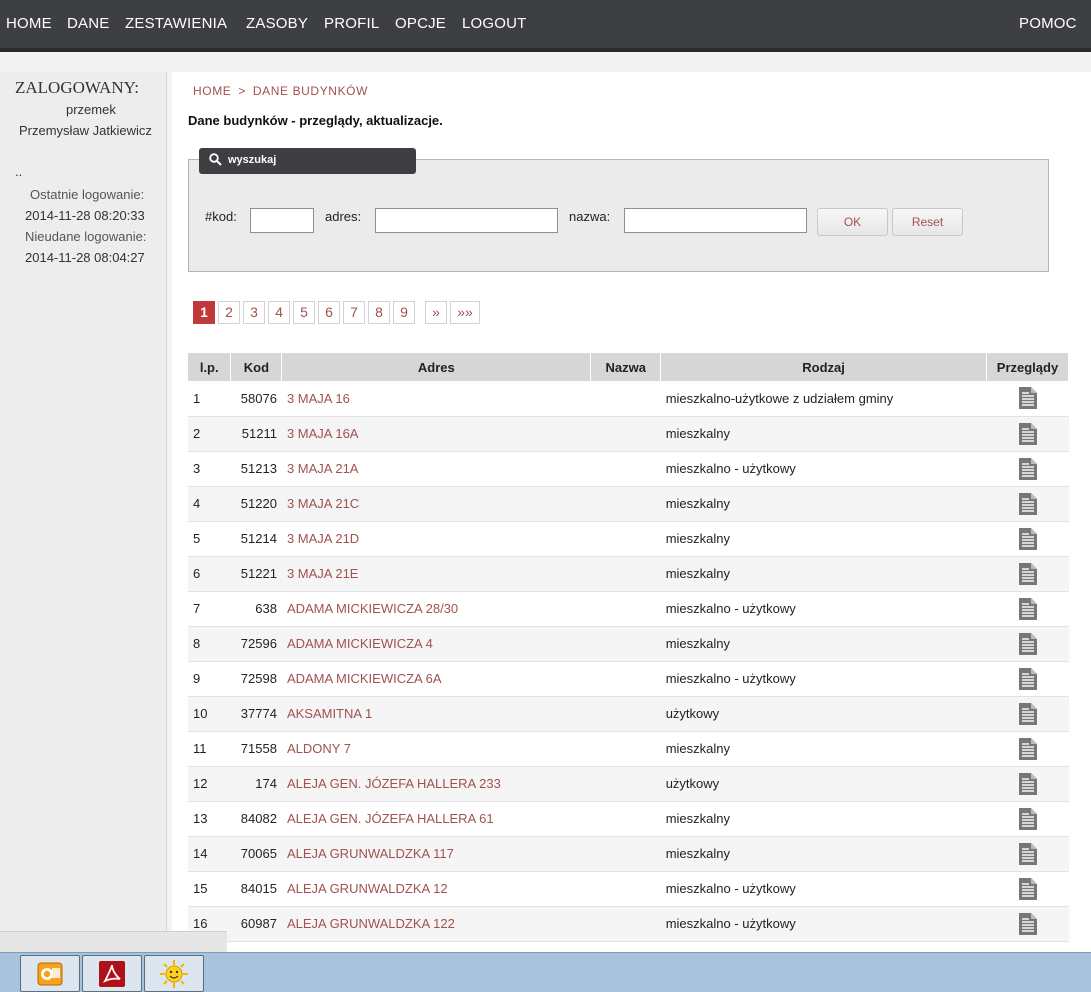 This screenshot has height=992, width=1091. I want to click on reset-button: Reset, so click(927, 222).